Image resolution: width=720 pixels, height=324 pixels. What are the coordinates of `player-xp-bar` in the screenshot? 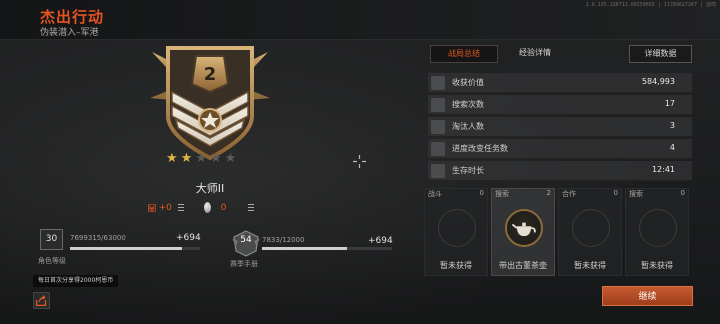 It's located at (135, 248).